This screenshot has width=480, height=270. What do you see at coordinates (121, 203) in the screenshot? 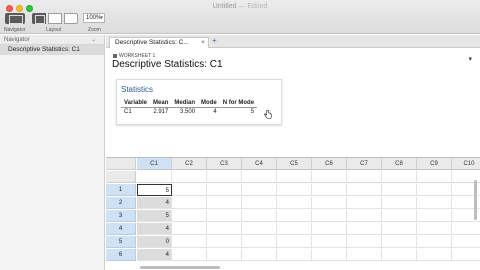
I see `row-header: 2` at bounding box center [121, 203].